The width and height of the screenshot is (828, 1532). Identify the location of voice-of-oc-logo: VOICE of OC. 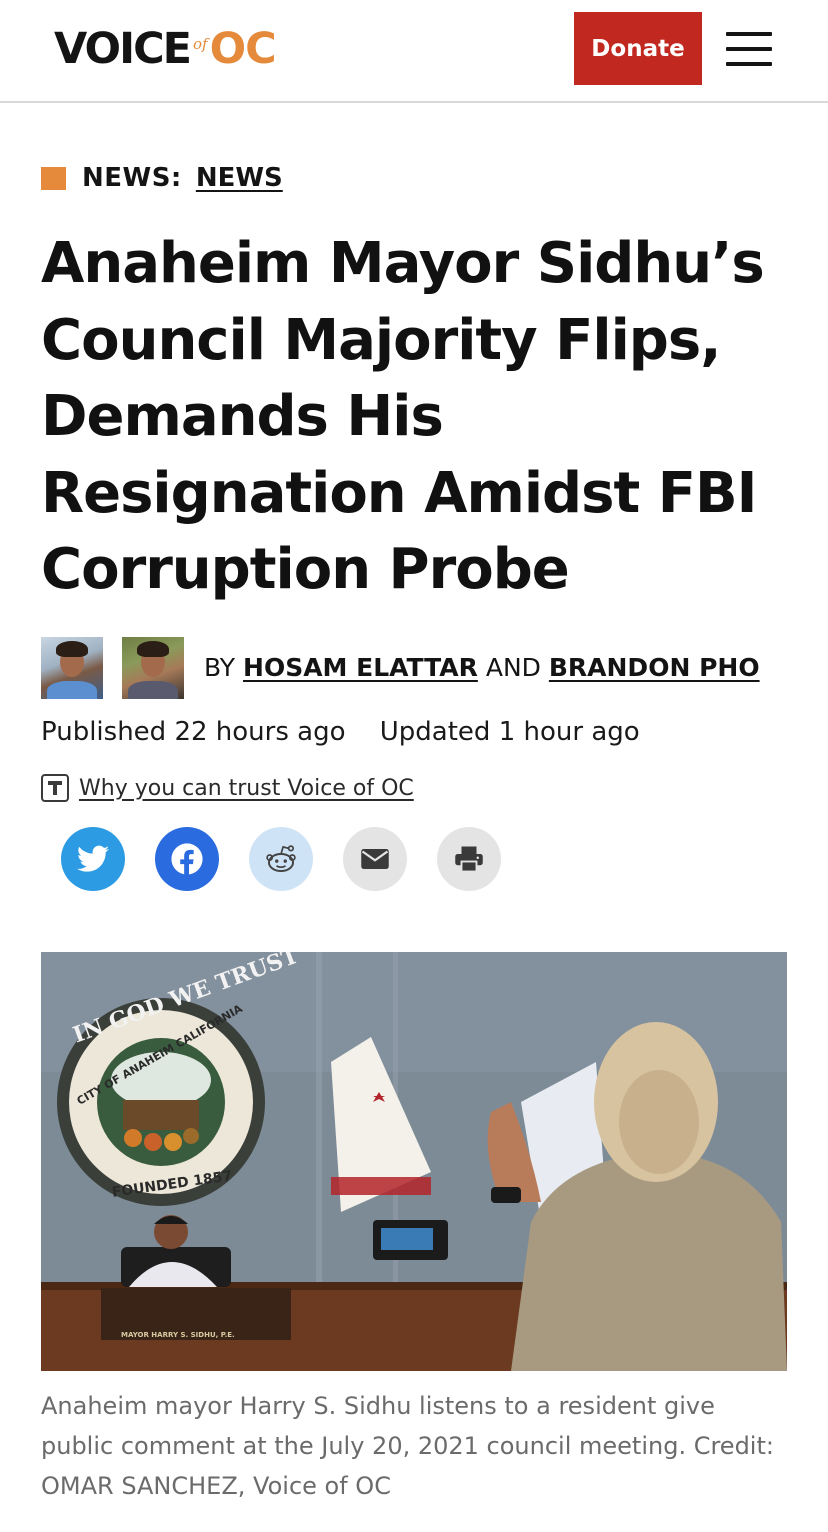
(165, 49).